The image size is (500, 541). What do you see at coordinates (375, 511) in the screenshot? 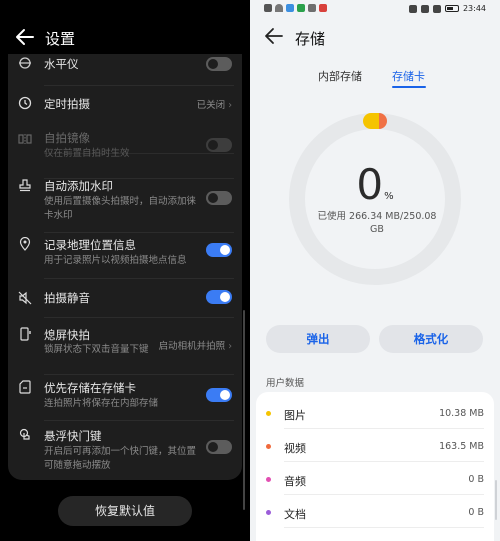
I see `list-item-documents: 文档 0 B` at bounding box center [375, 511].